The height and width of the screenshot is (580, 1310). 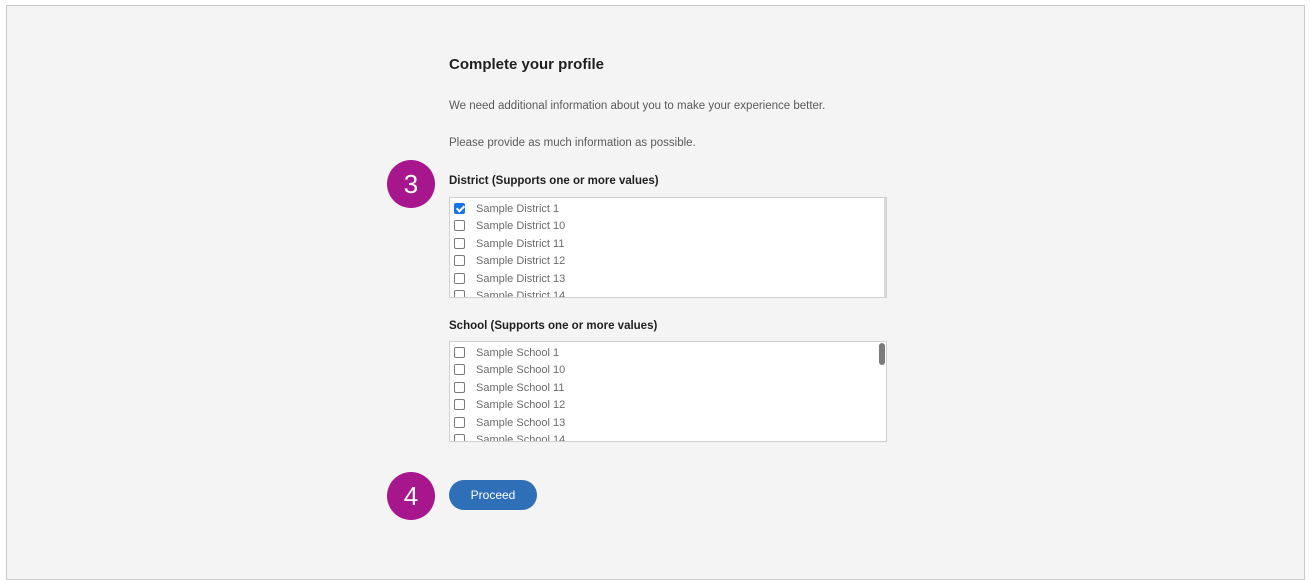 I want to click on district-option: Sample District 11, so click(x=509, y=243).